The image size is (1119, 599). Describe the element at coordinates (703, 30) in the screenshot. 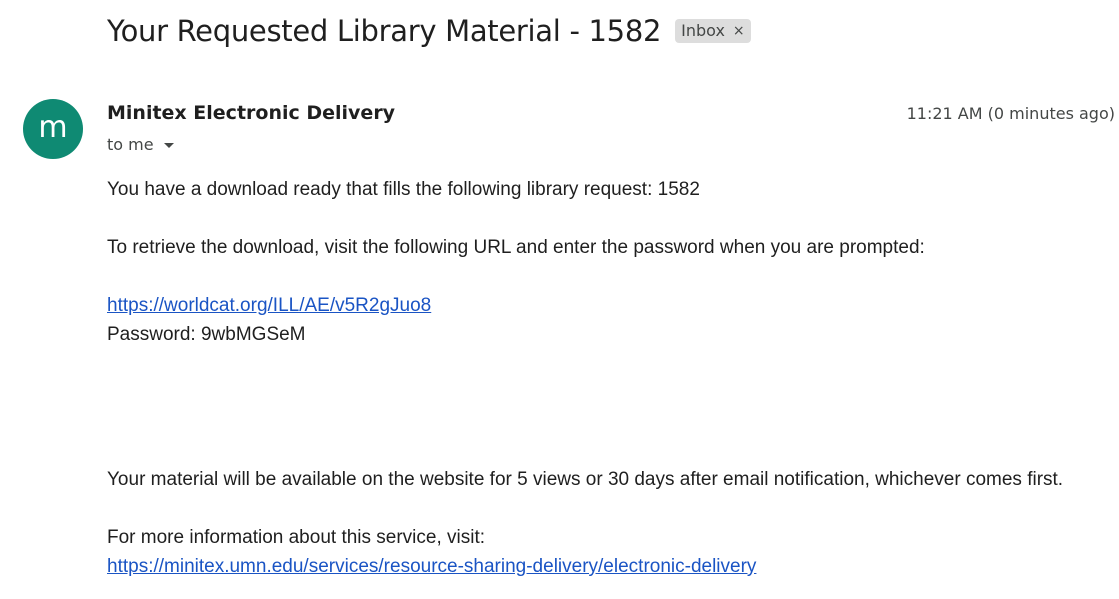

I see `label-text: Inbox` at that location.